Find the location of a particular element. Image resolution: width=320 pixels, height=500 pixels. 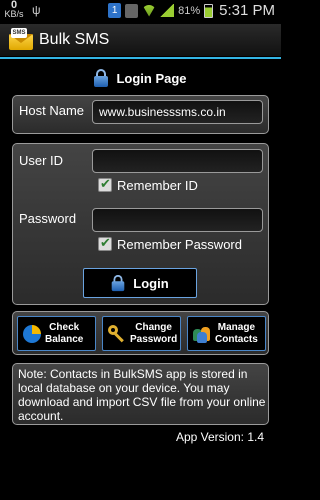

host-name-label: Host Name is located at coordinates (52, 110).